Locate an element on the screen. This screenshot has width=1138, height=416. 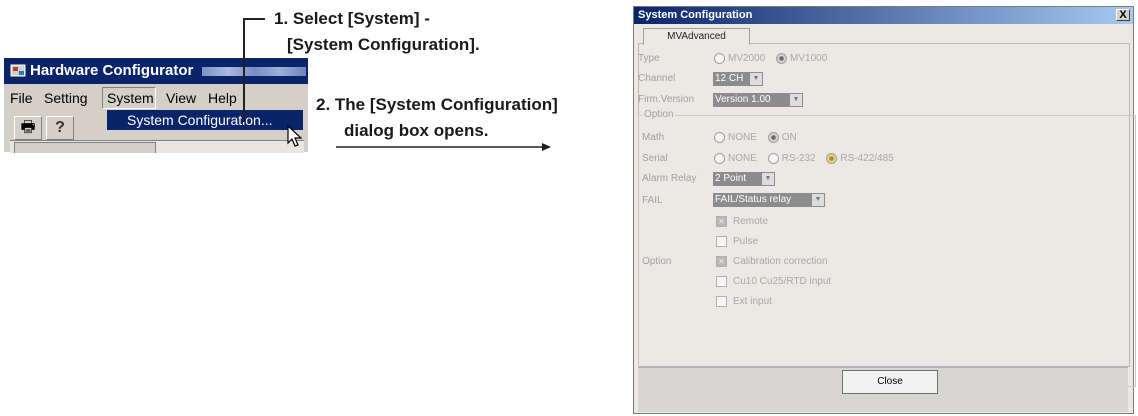
firm-version-value: Version 1.00 is located at coordinates (743, 99).